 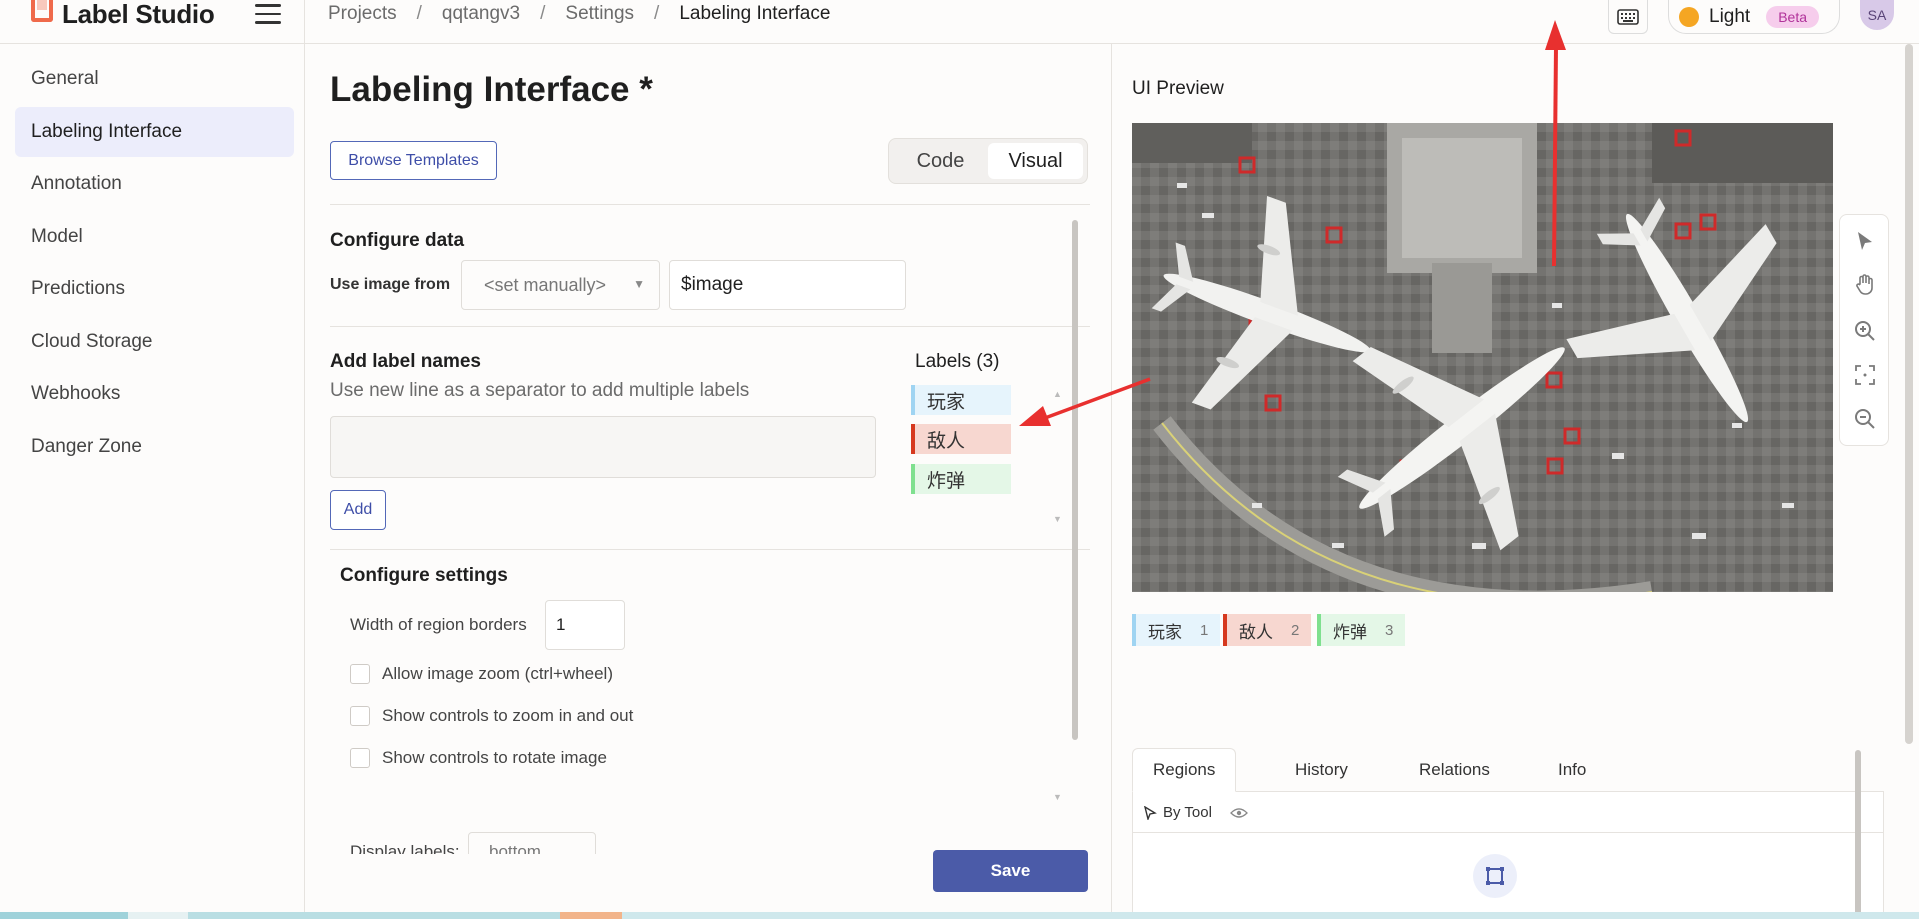 I want to click on editor-mode-switch: Code Visual, so click(x=988, y=161).